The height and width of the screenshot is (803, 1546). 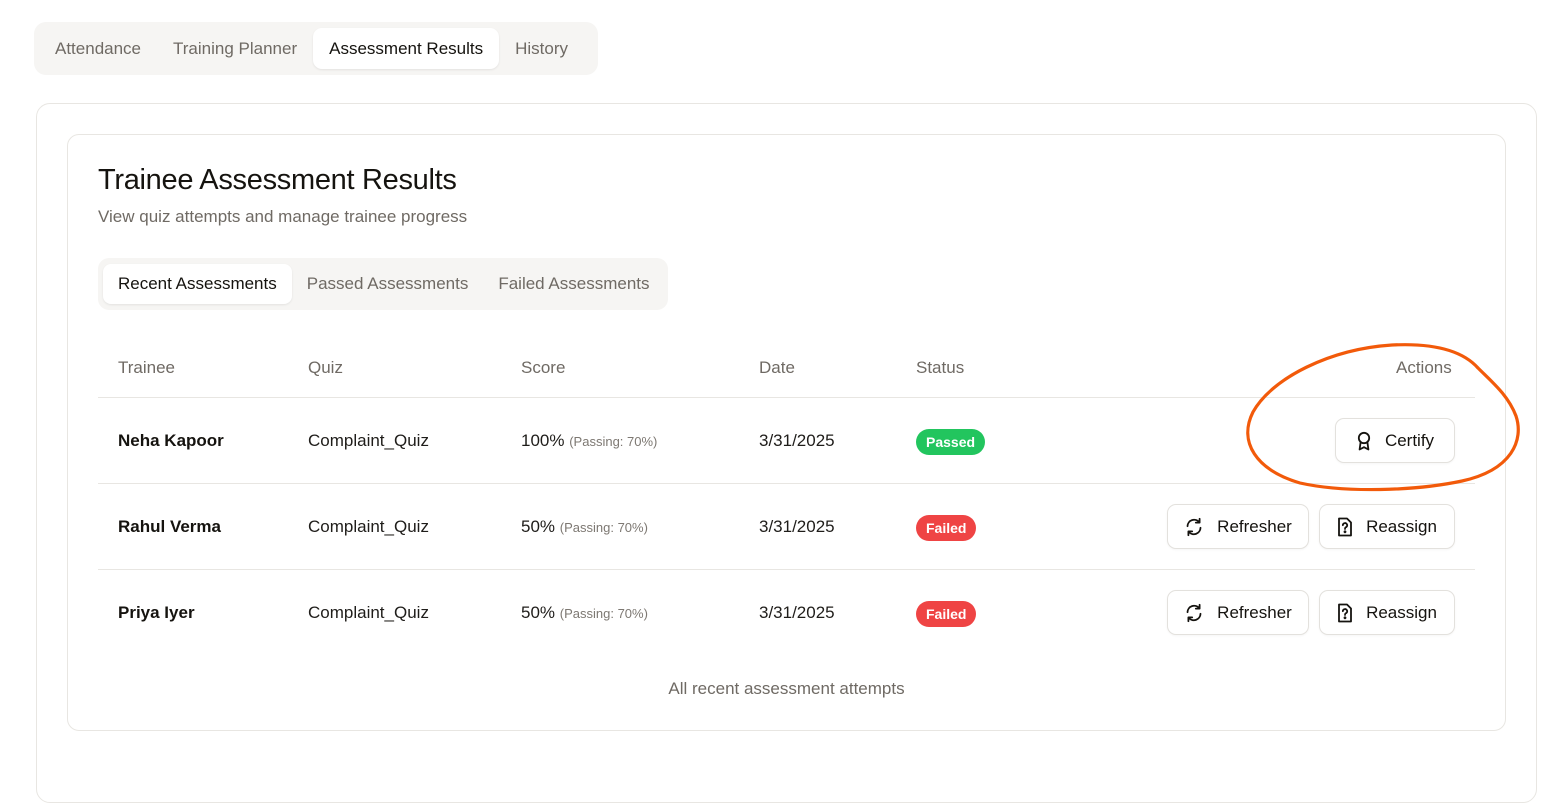 What do you see at coordinates (940, 367) in the screenshot?
I see `column-header-status: Status` at bounding box center [940, 367].